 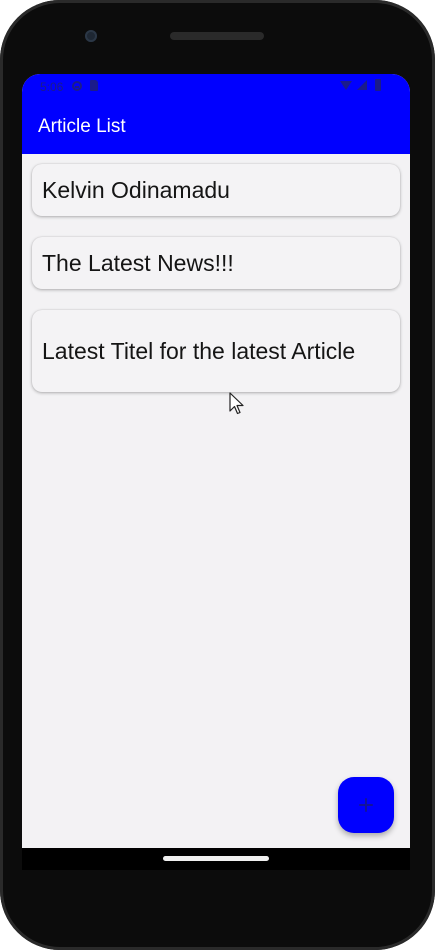 I want to click on sd-card-icon, so click(x=94, y=85).